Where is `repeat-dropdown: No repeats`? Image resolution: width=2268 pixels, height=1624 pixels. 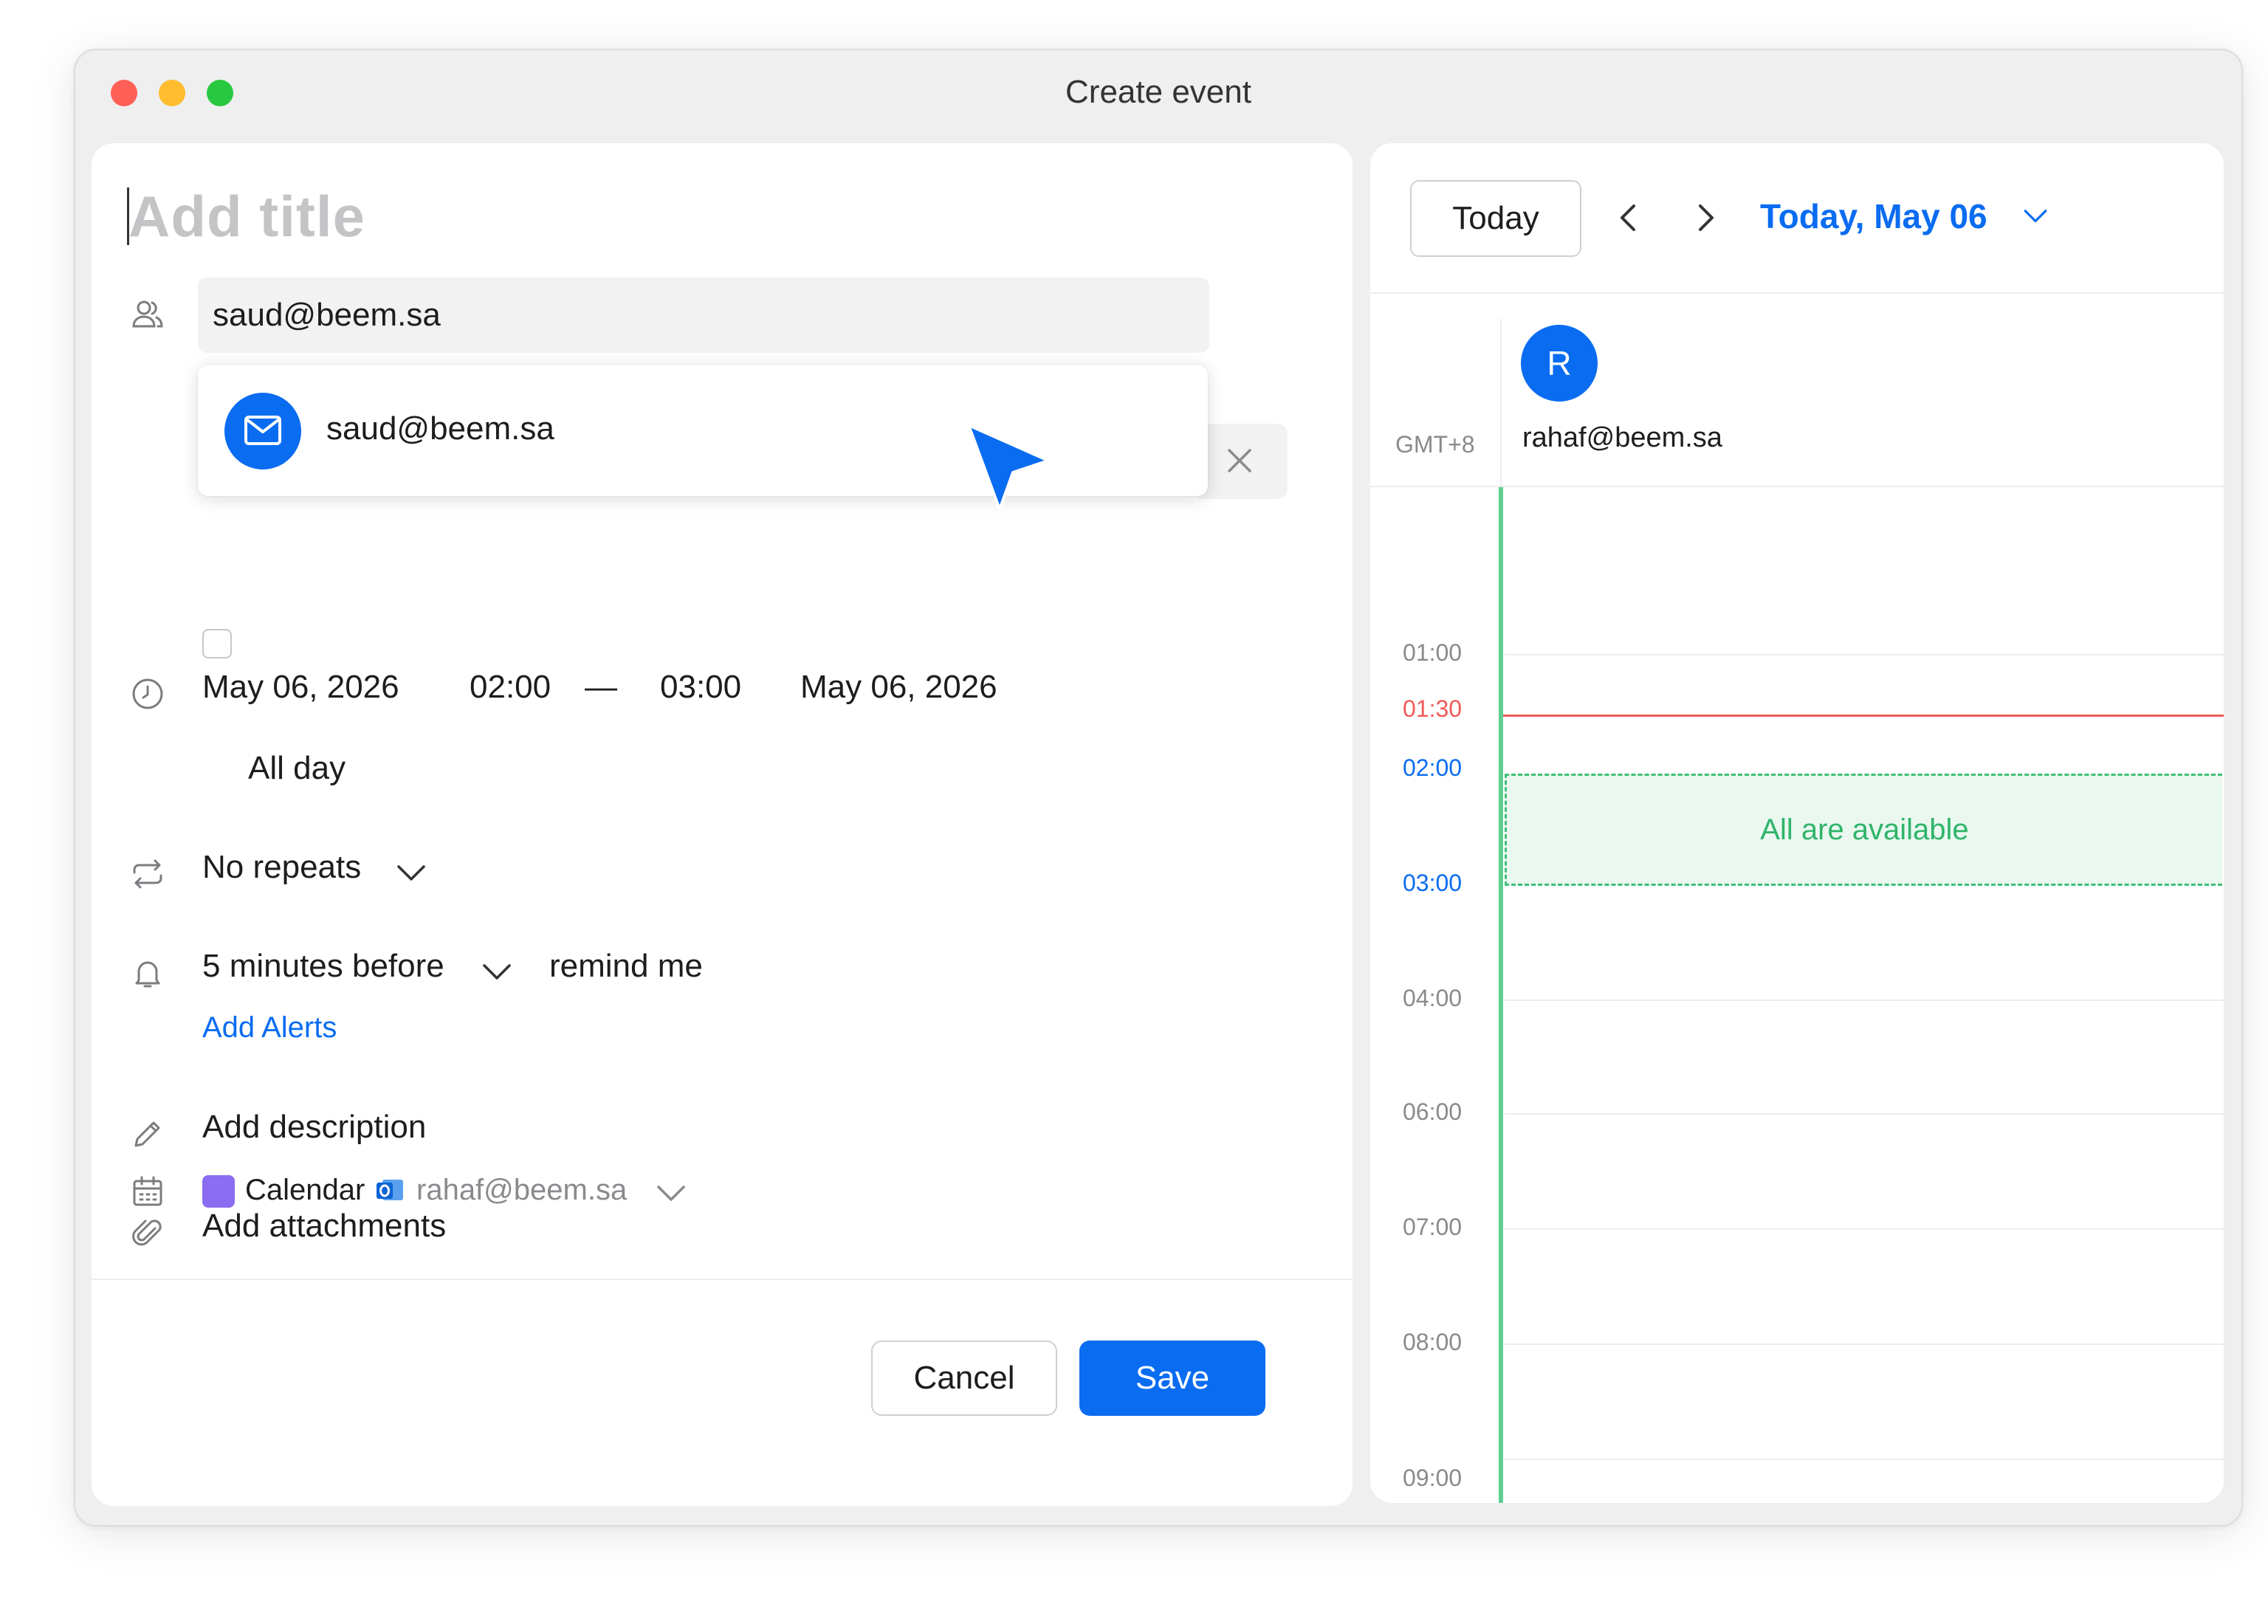
repeat-dropdown: No repeats is located at coordinates (281, 867).